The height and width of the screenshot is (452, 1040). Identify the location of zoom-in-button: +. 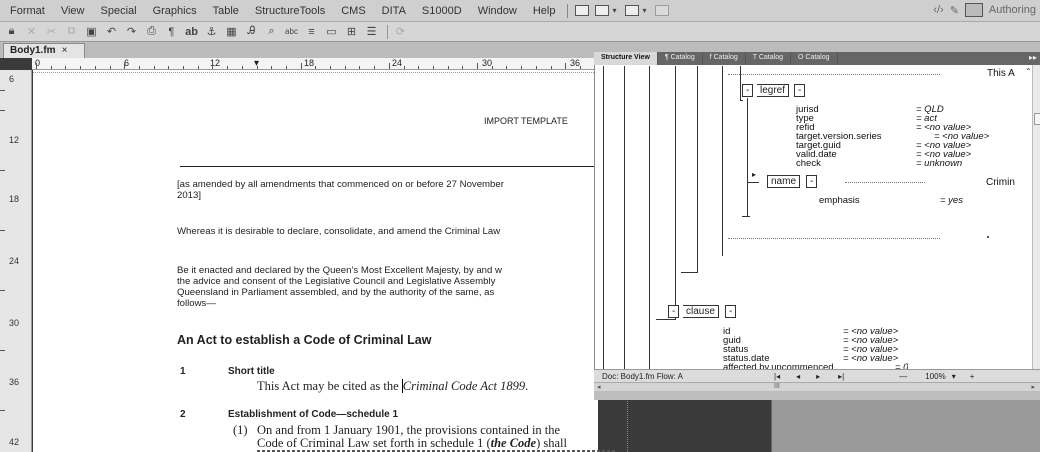
(972, 376).